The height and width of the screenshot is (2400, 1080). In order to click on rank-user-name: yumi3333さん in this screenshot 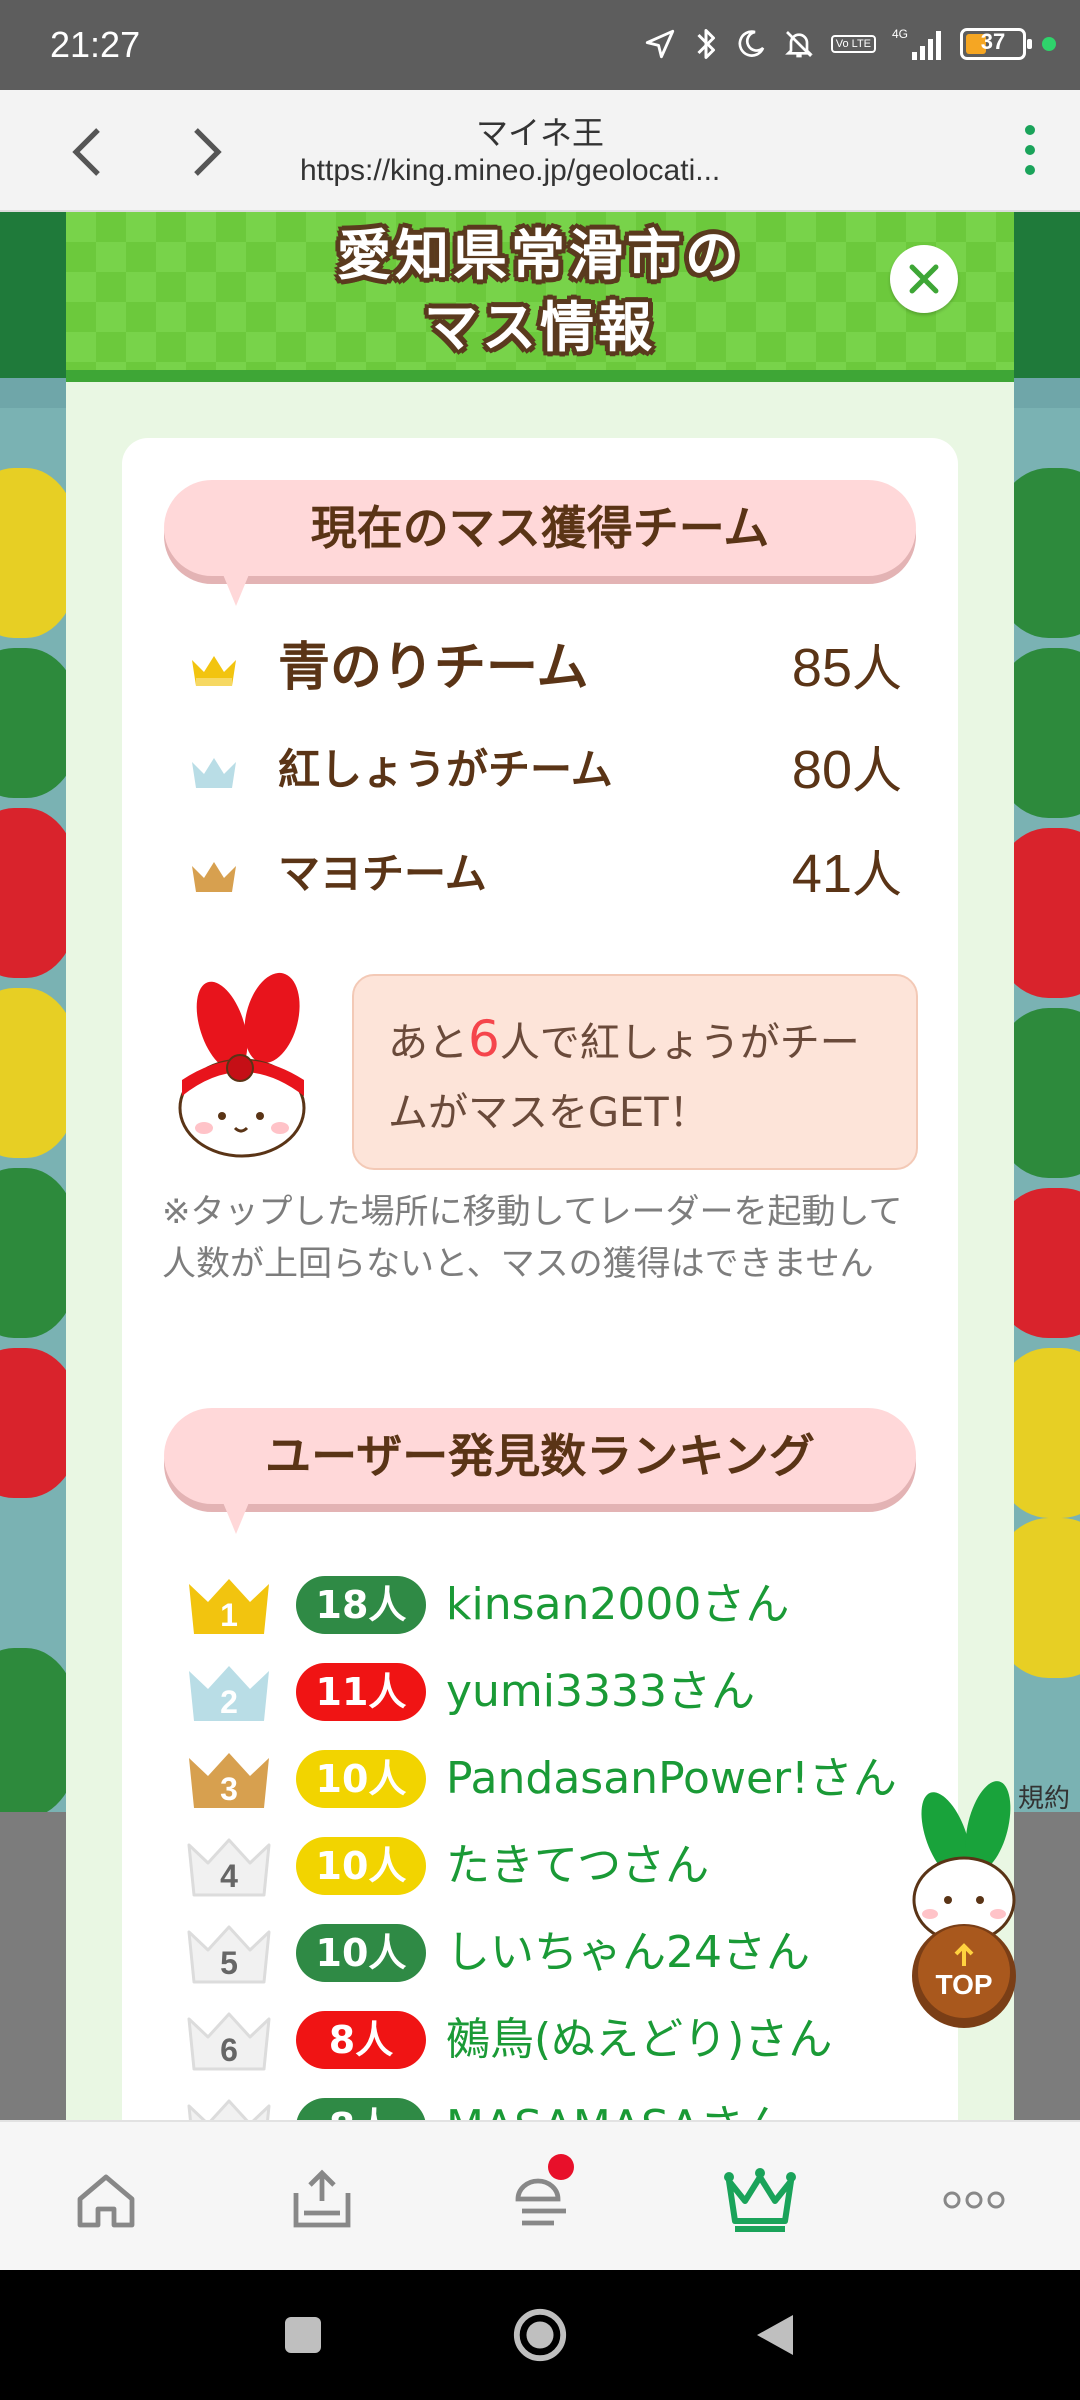, I will do `click(600, 1692)`.